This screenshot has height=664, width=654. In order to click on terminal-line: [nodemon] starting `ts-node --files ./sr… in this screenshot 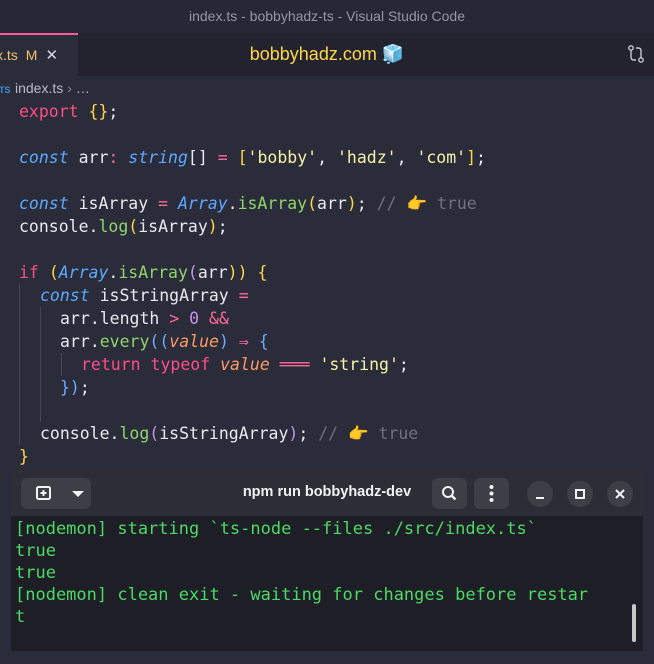, I will do `click(276, 529)`.